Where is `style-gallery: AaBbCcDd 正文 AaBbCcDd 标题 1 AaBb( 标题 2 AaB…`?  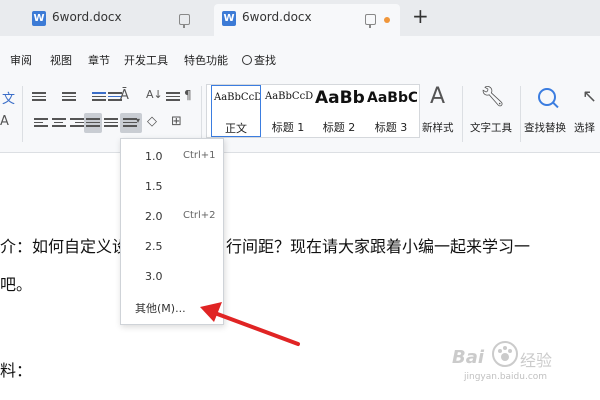
style-gallery: AaBbCcDd 正文 AaBbCcDd 标题 1 AaBb( 标题 2 AaB… is located at coordinates (313, 111).